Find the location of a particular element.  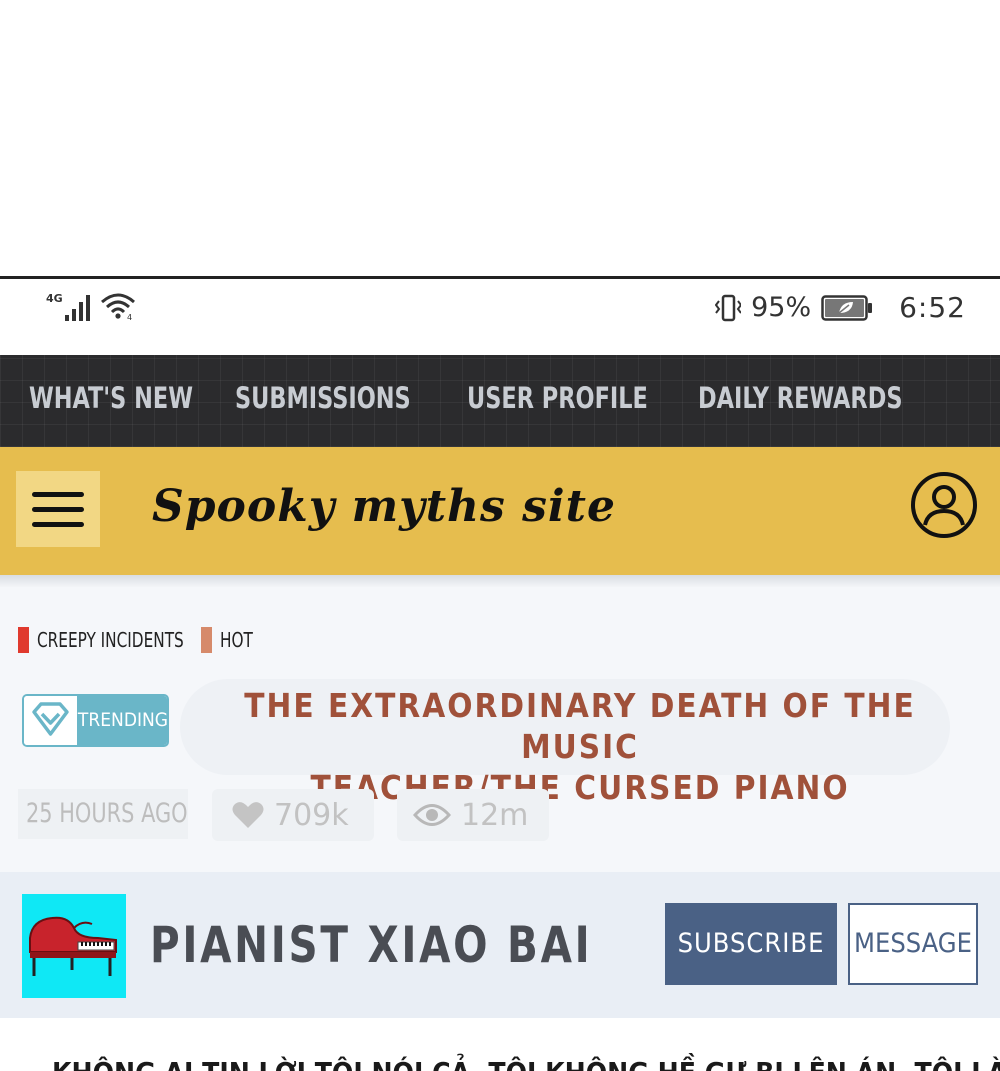

message-button: MESSAGE is located at coordinates (913, 944).